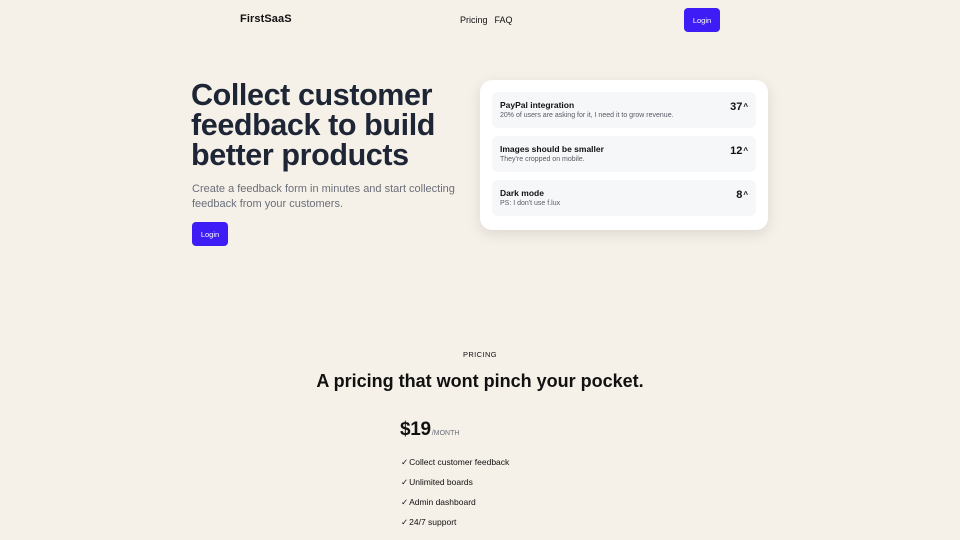  What do you see at coordinates (702, 20) in the screenshot?
I see `header-login-button: Login` at bounding box center [702, 20].